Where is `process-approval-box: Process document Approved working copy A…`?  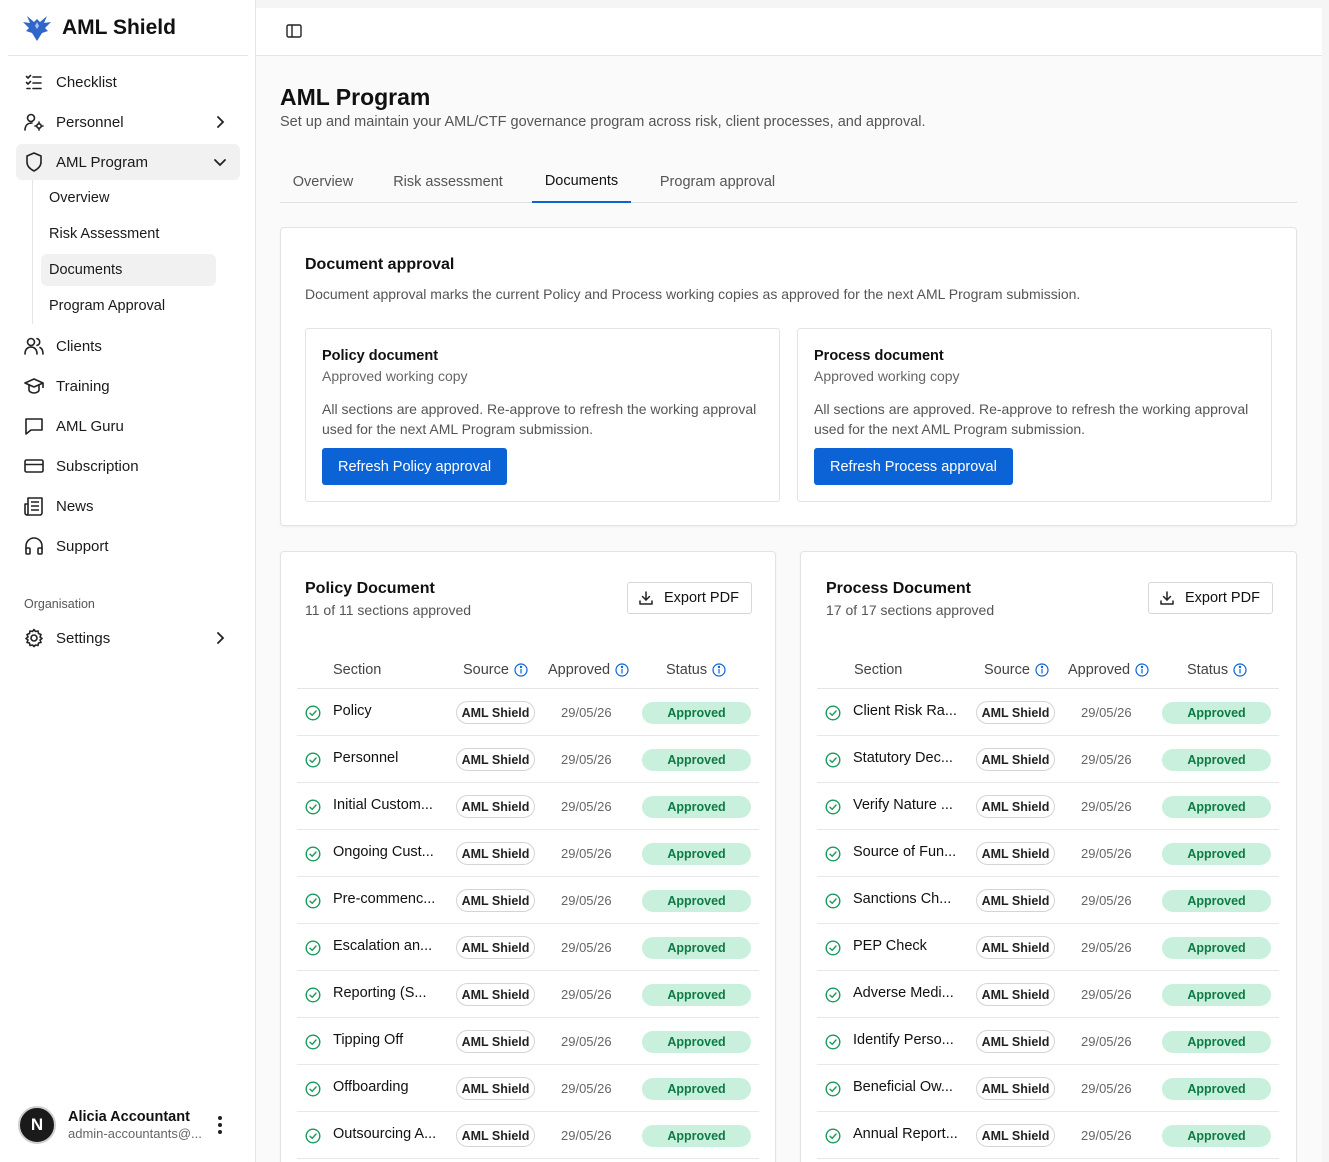 process-approval-box: Process document Approved working copy A… is located at coordinates (1034, 415).